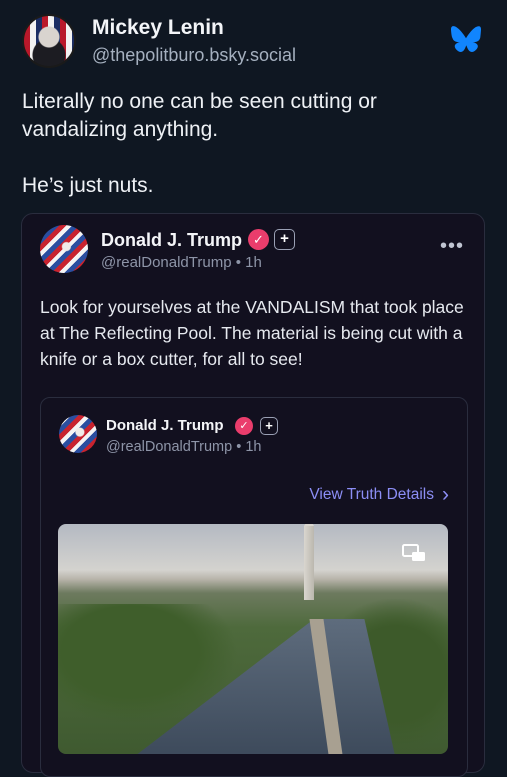 The image size is (507, 777). What do you see at coordinates (466, 39) in the screenshot?
I see `bluesky-butterfly-icon` at bounding box center [466, 39].